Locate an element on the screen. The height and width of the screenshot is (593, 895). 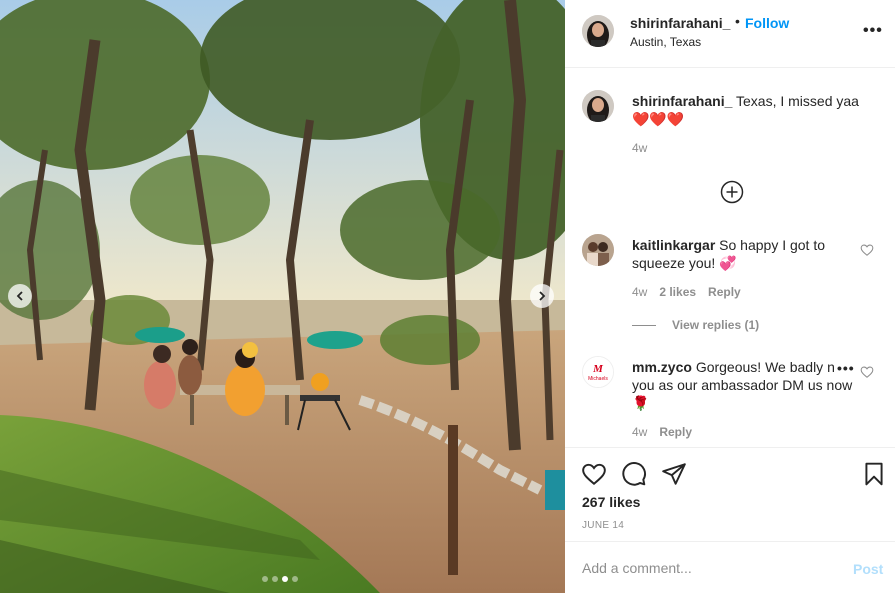
carousel-indicator is located at coordinates (280, 579).